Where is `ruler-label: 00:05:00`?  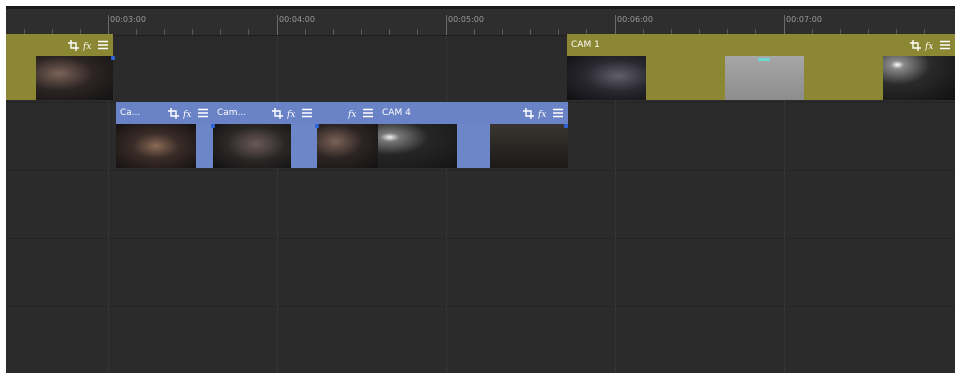 ruler-label: 00:05:00 is located at coordinates (466, 19).